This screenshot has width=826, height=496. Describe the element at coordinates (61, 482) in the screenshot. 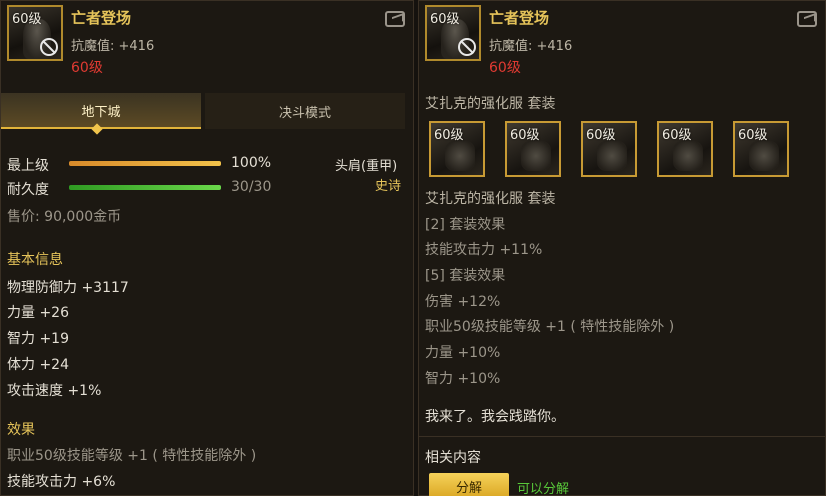

I see `effect-line: 技能攻击力 +6%` at that location.